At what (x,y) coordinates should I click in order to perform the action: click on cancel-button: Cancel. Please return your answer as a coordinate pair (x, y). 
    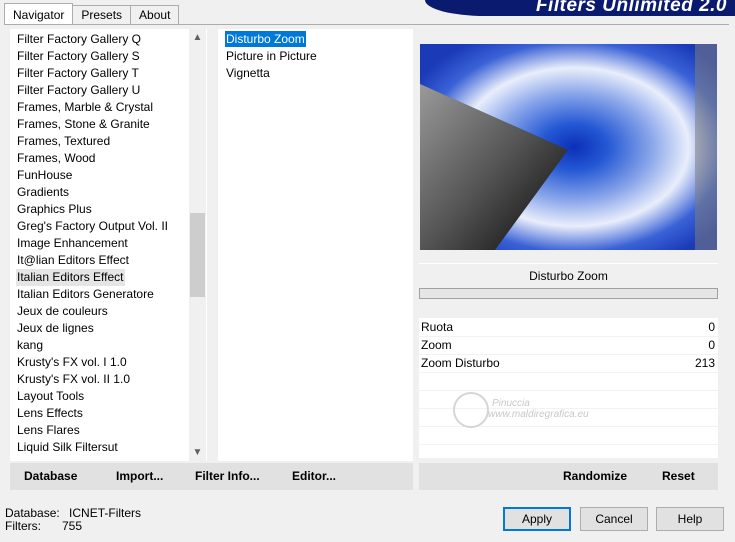
    Looking at the image, I should click on (614, 519).